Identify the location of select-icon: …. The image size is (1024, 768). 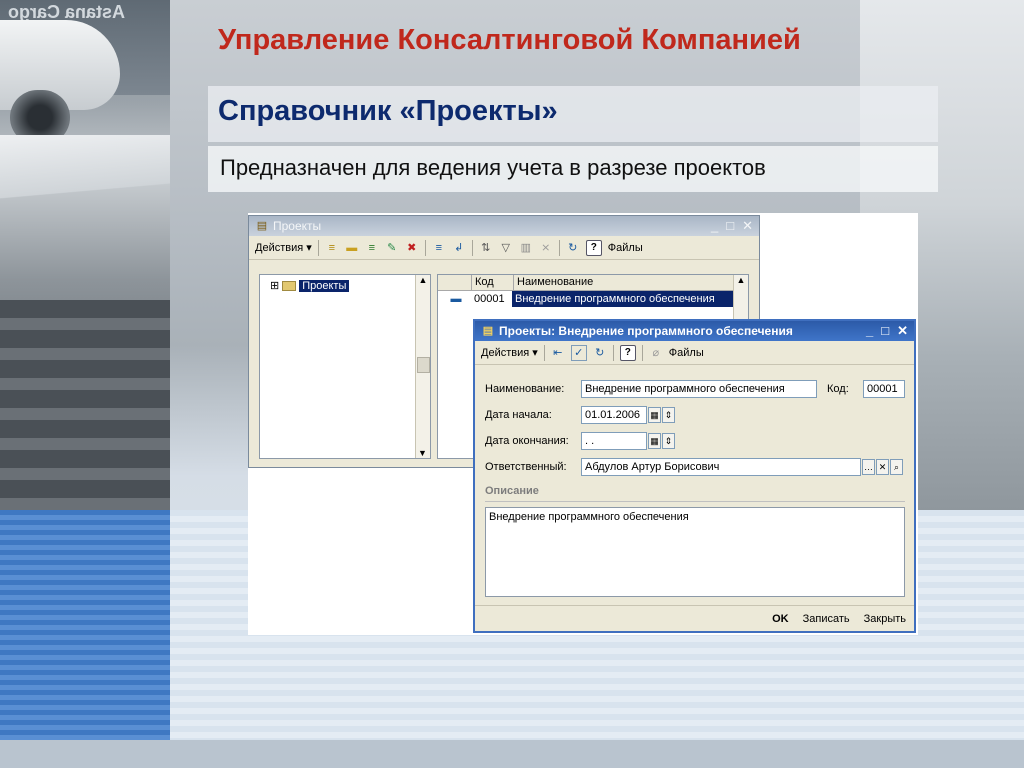
(868, 467).